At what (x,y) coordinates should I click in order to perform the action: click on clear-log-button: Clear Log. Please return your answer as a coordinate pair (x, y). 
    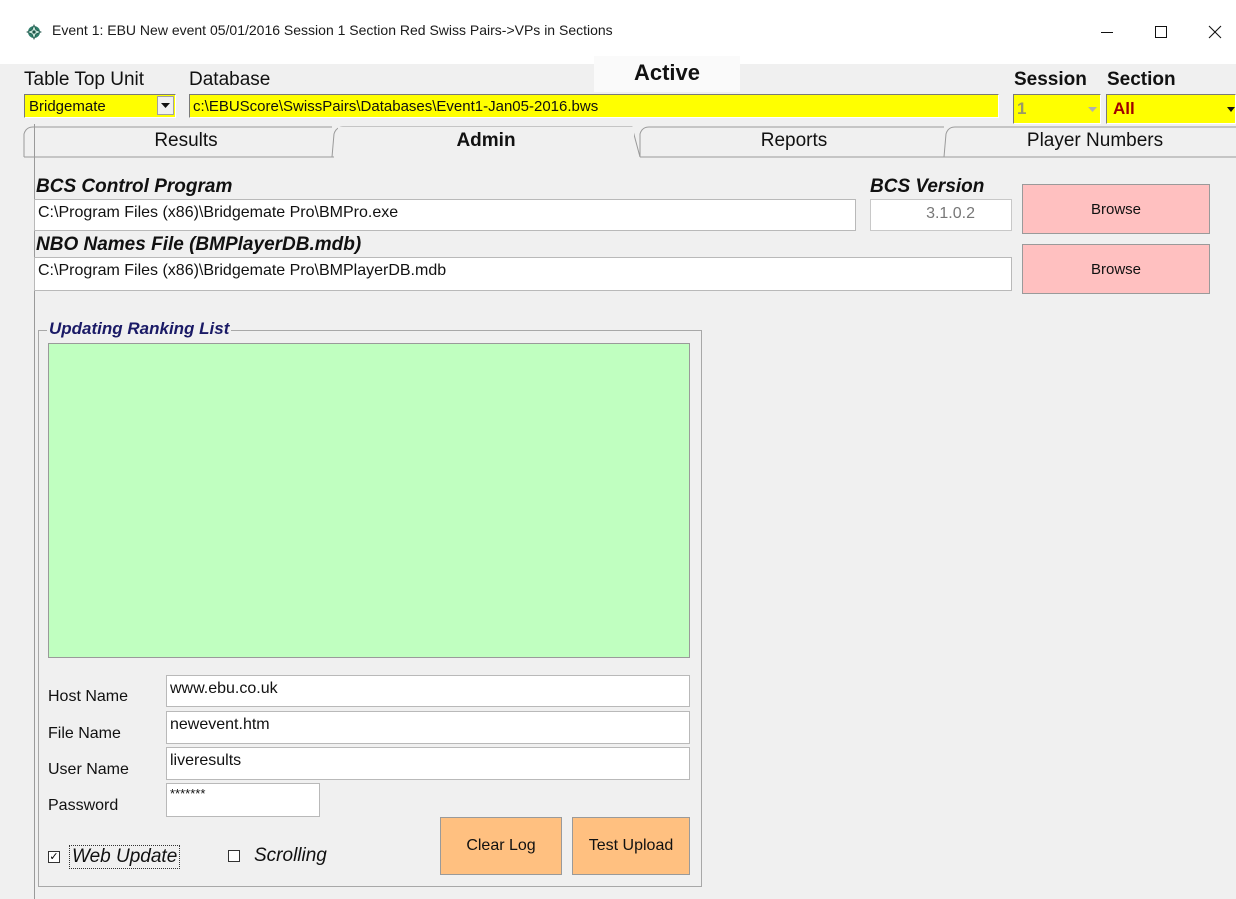
    Looking at the image, I should click on (501, 846).